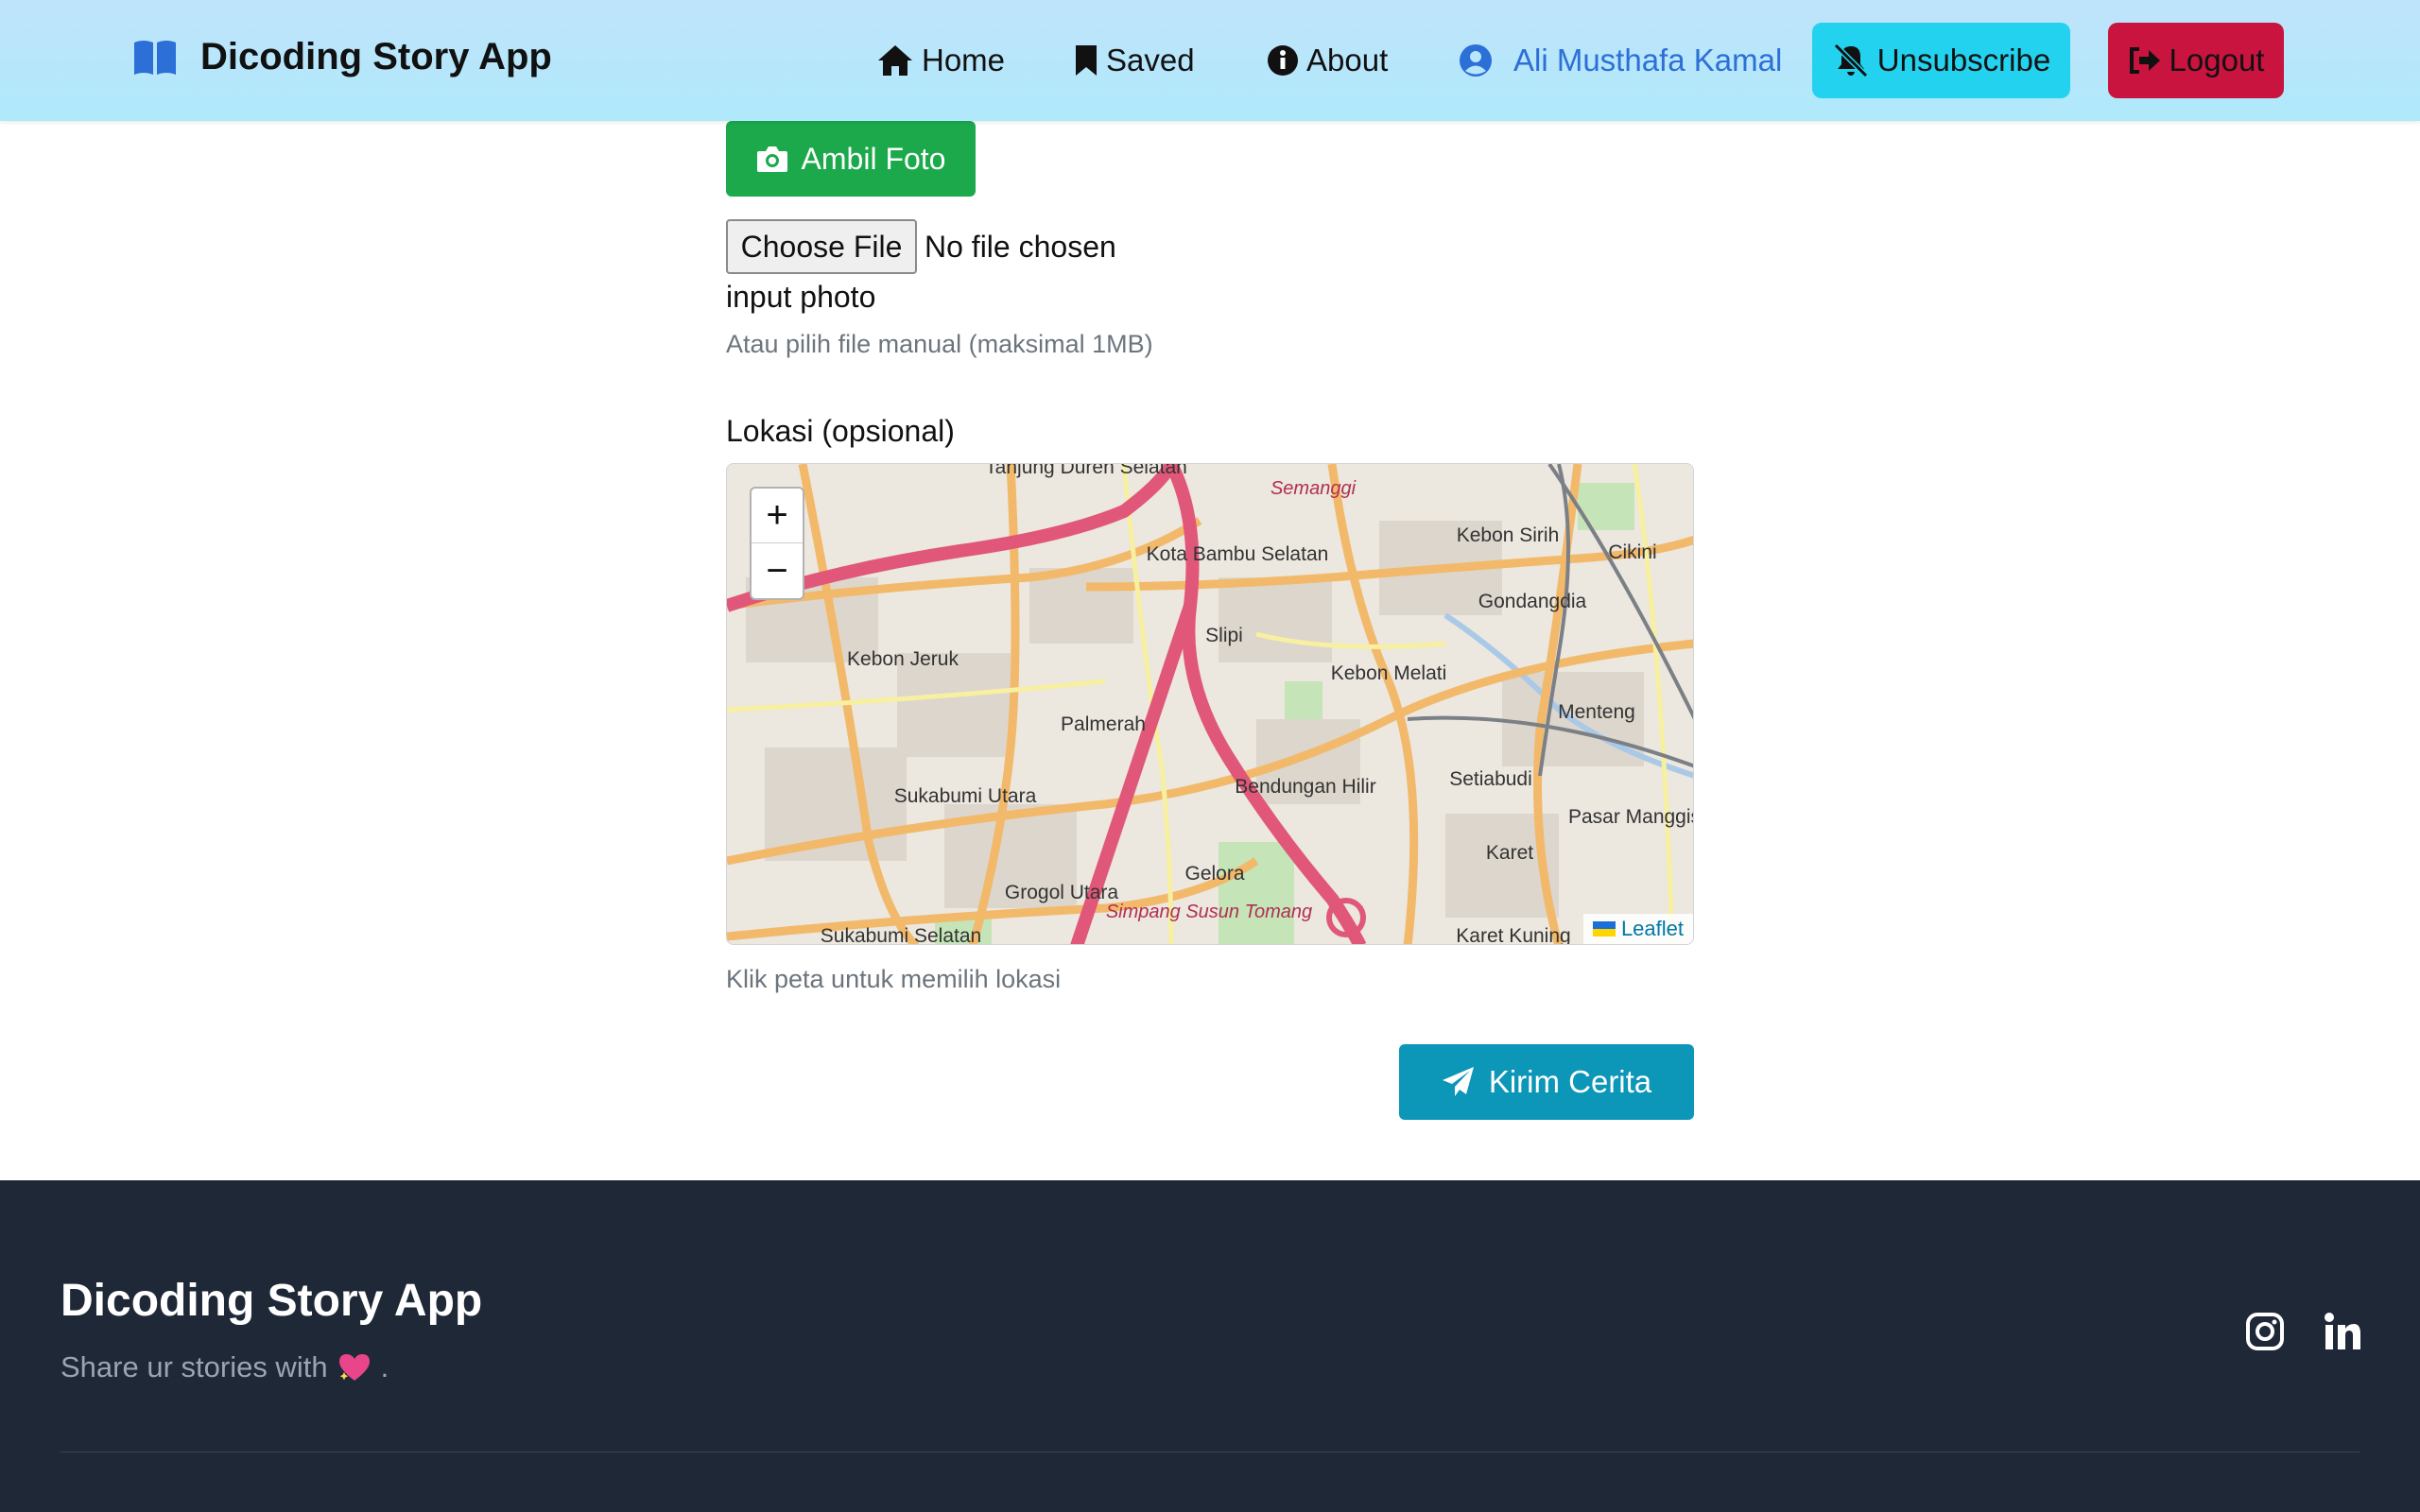 This screenshot has height=1512, width=2420. I want to click on take-photo-label: Ambil Foto, so click(874, 158).